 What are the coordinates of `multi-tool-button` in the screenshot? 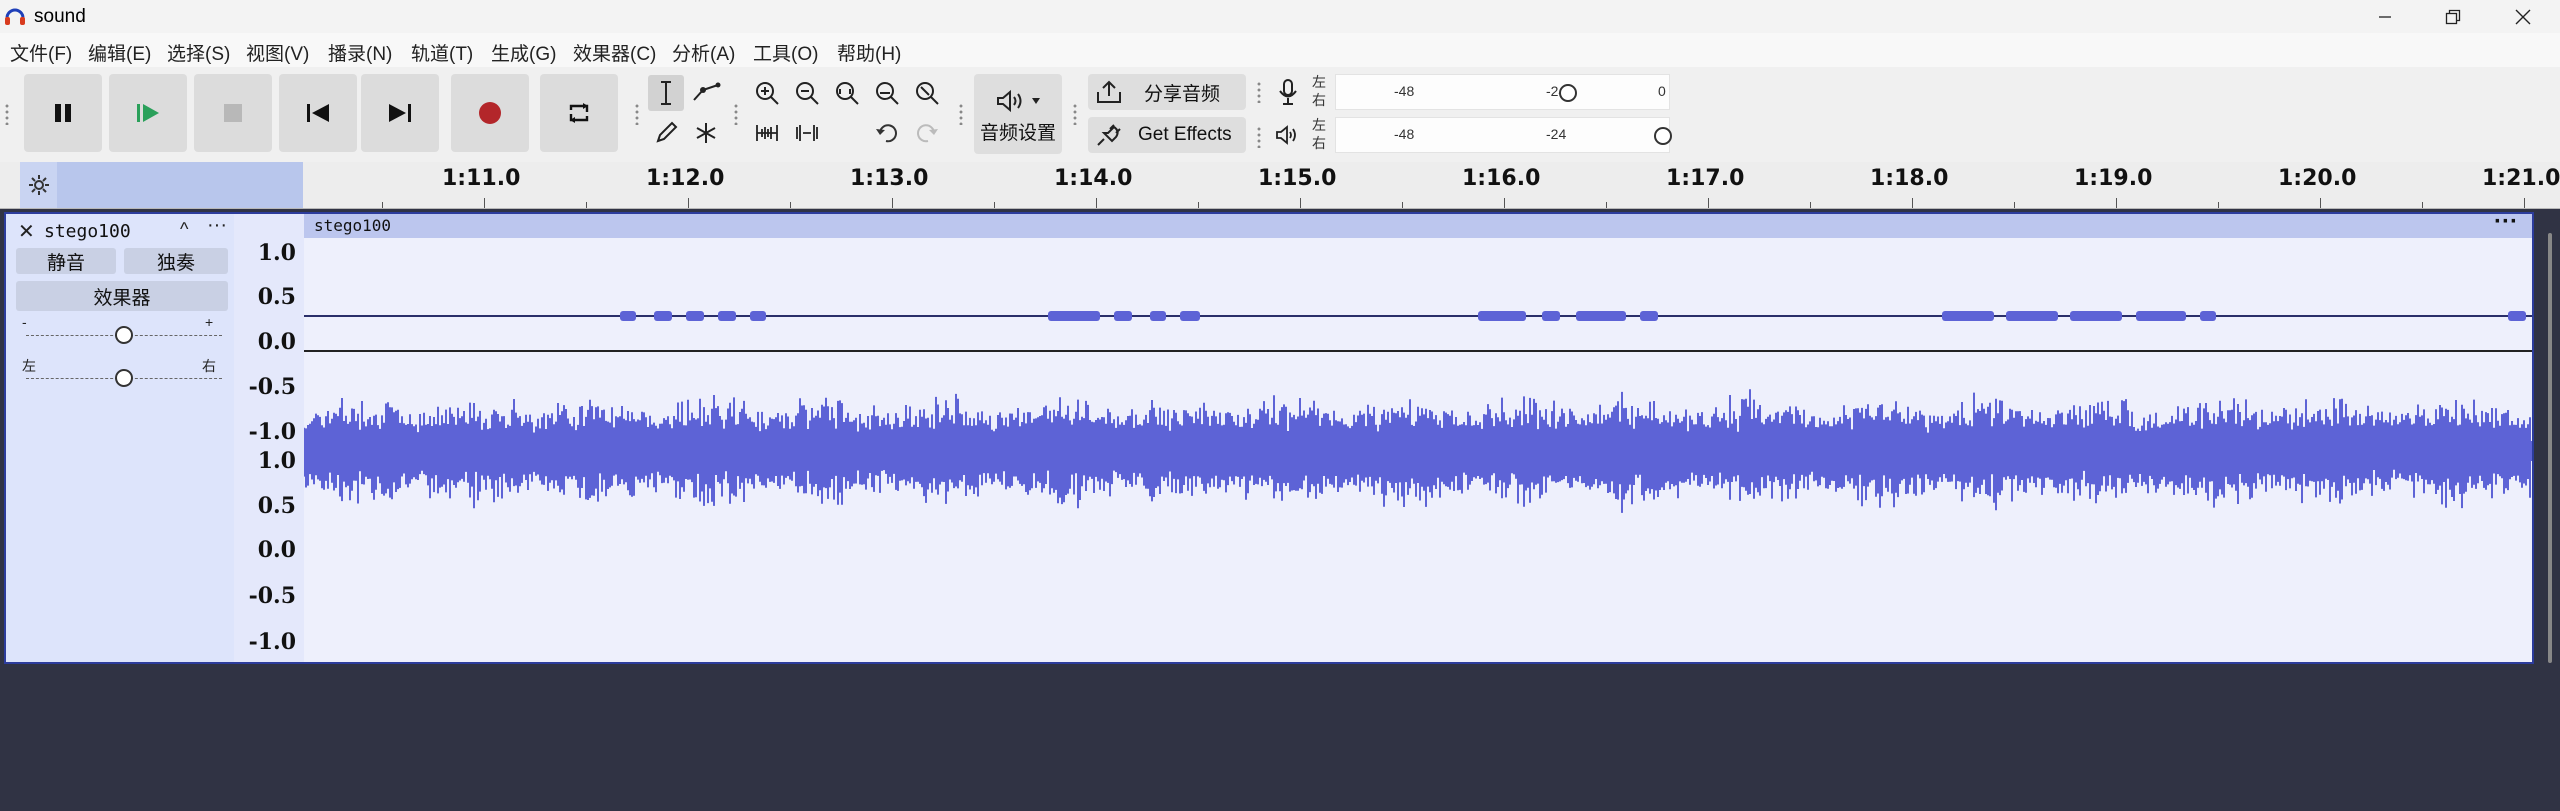 It's located at (706, 133).